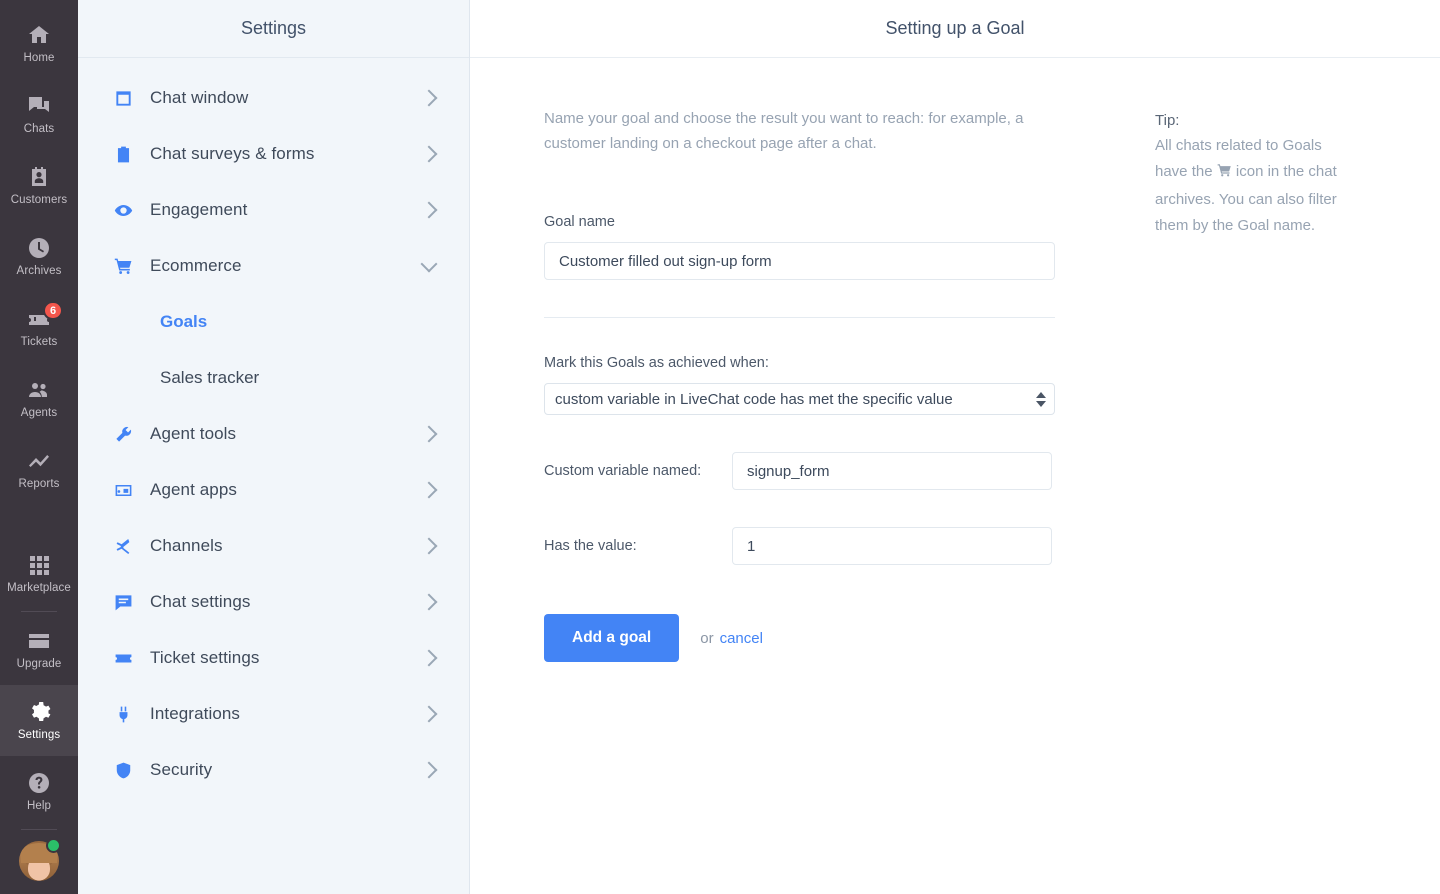  Describe the element at coordinates (39, 735) in the screenshot. I see `rail-label: Settings` at that location.